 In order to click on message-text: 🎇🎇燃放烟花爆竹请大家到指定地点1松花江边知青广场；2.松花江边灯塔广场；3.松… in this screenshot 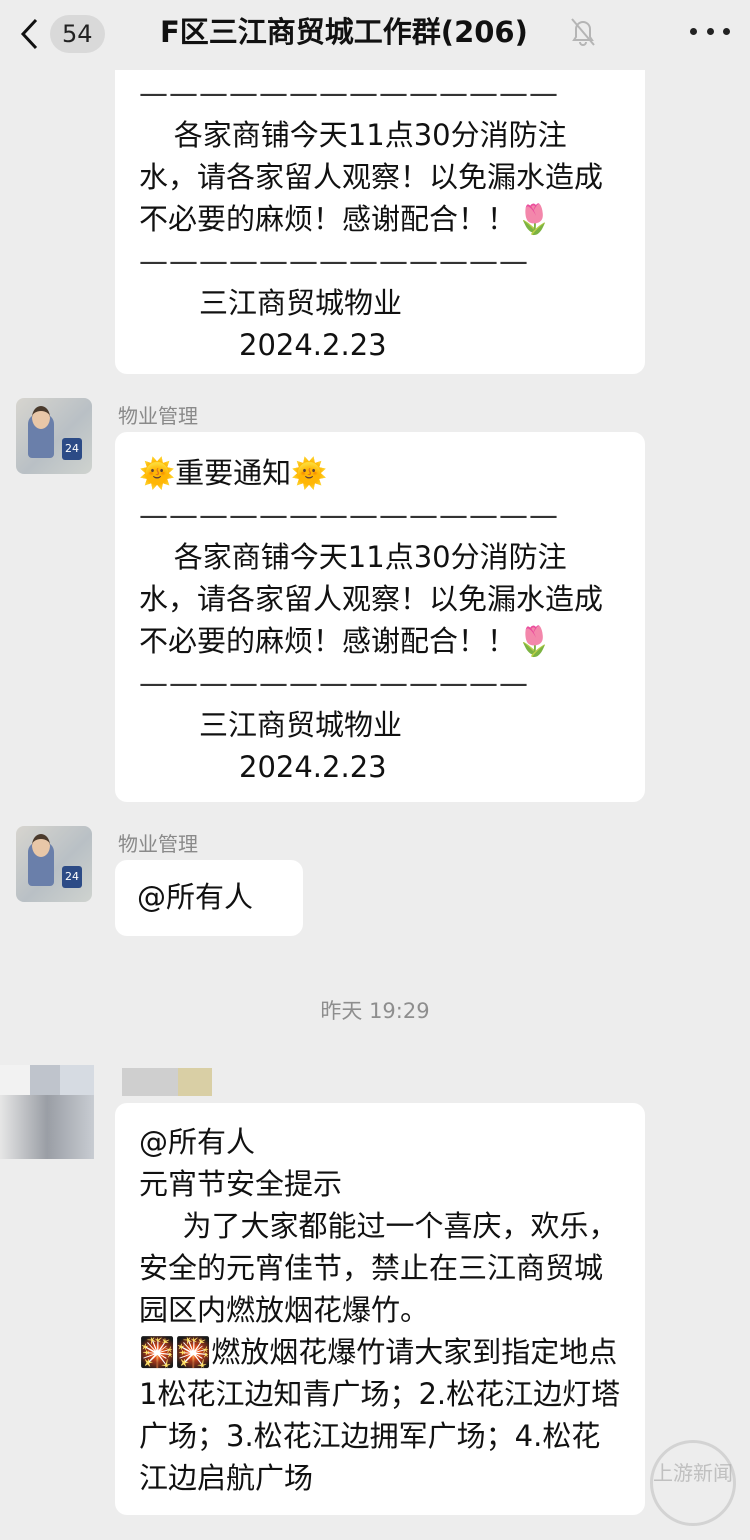, I will do `click(380, 1415)`.